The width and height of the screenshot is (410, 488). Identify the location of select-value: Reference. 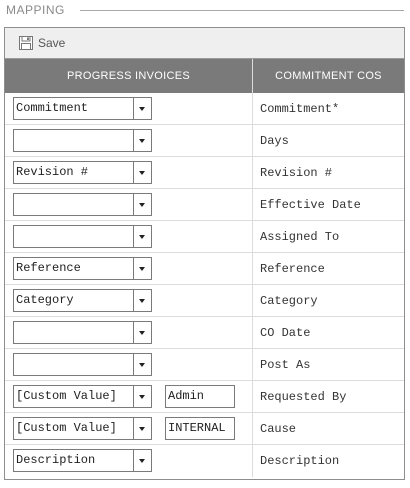
(48, 268).